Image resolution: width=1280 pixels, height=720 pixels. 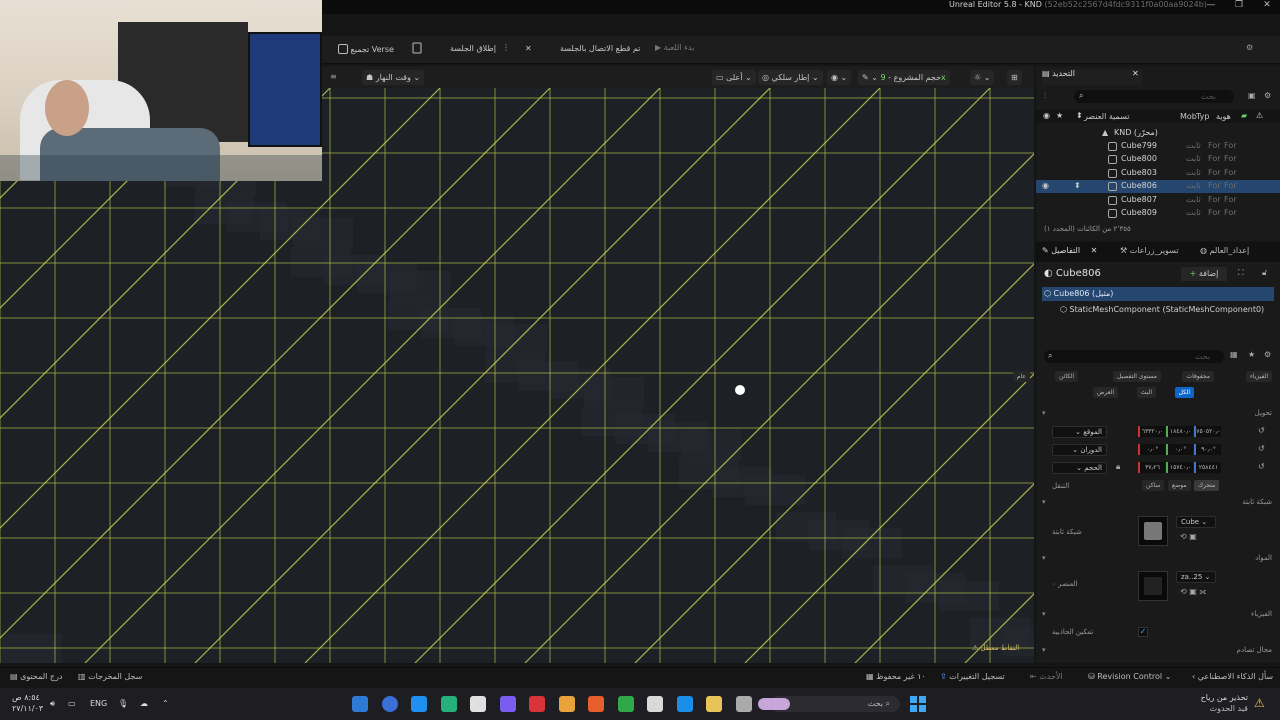 What do you see at coordinates (1267, 7) in the screenshot?
I see `close-window-button: ✕` at bounding box center [1267, 7].